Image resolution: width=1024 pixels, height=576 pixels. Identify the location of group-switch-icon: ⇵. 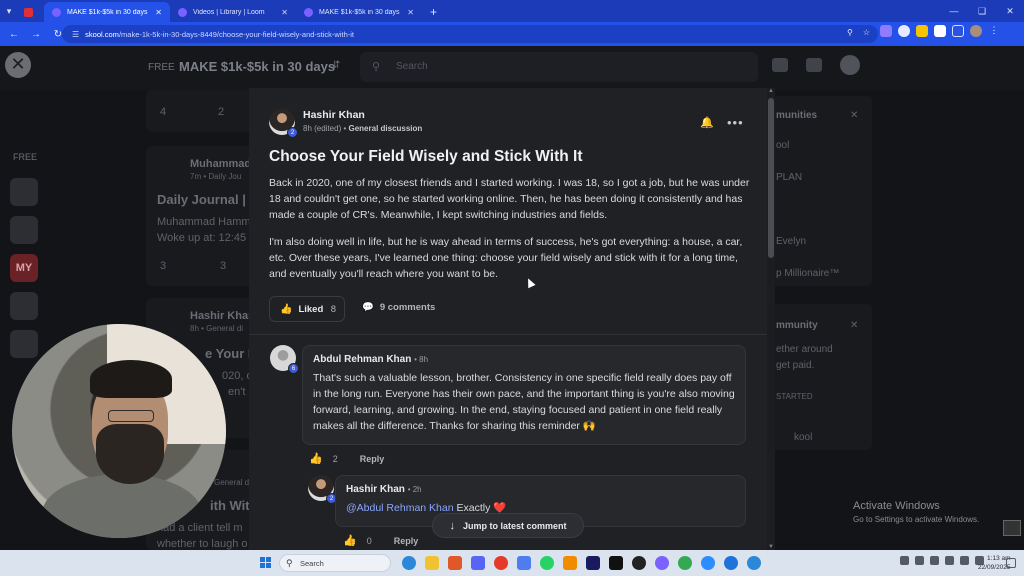
(336, 65).